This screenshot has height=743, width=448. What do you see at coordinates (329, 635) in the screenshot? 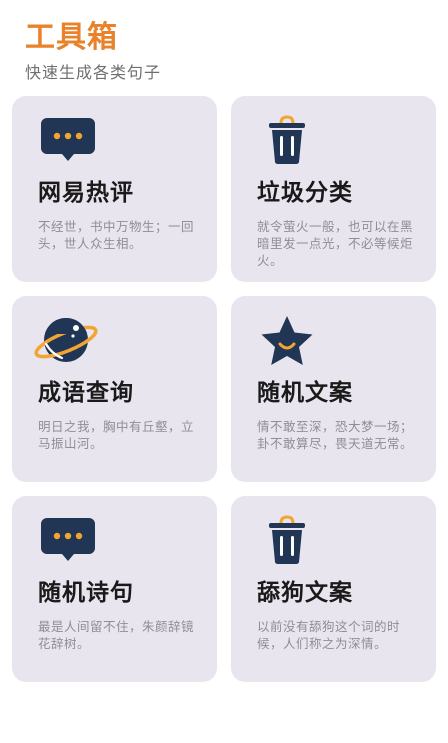
I see `card-description: 以前没有舔狗这个词的时候，人们称之为深情。` at bounding box center [329, 635].